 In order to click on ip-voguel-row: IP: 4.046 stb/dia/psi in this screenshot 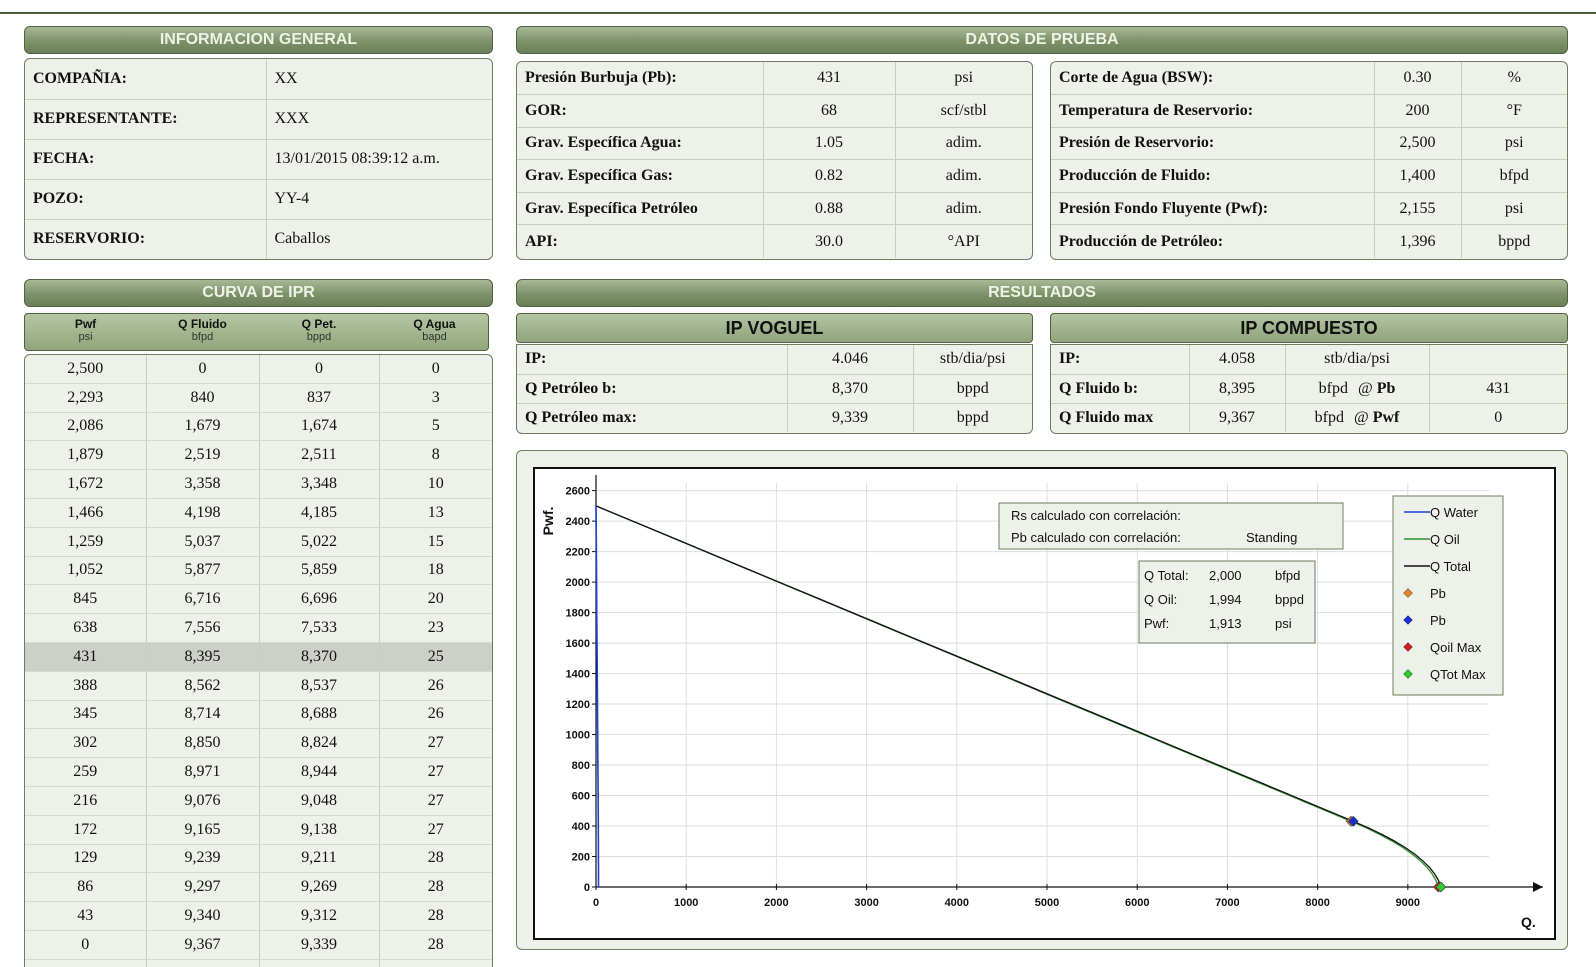, I will do `click(774, 360)`.